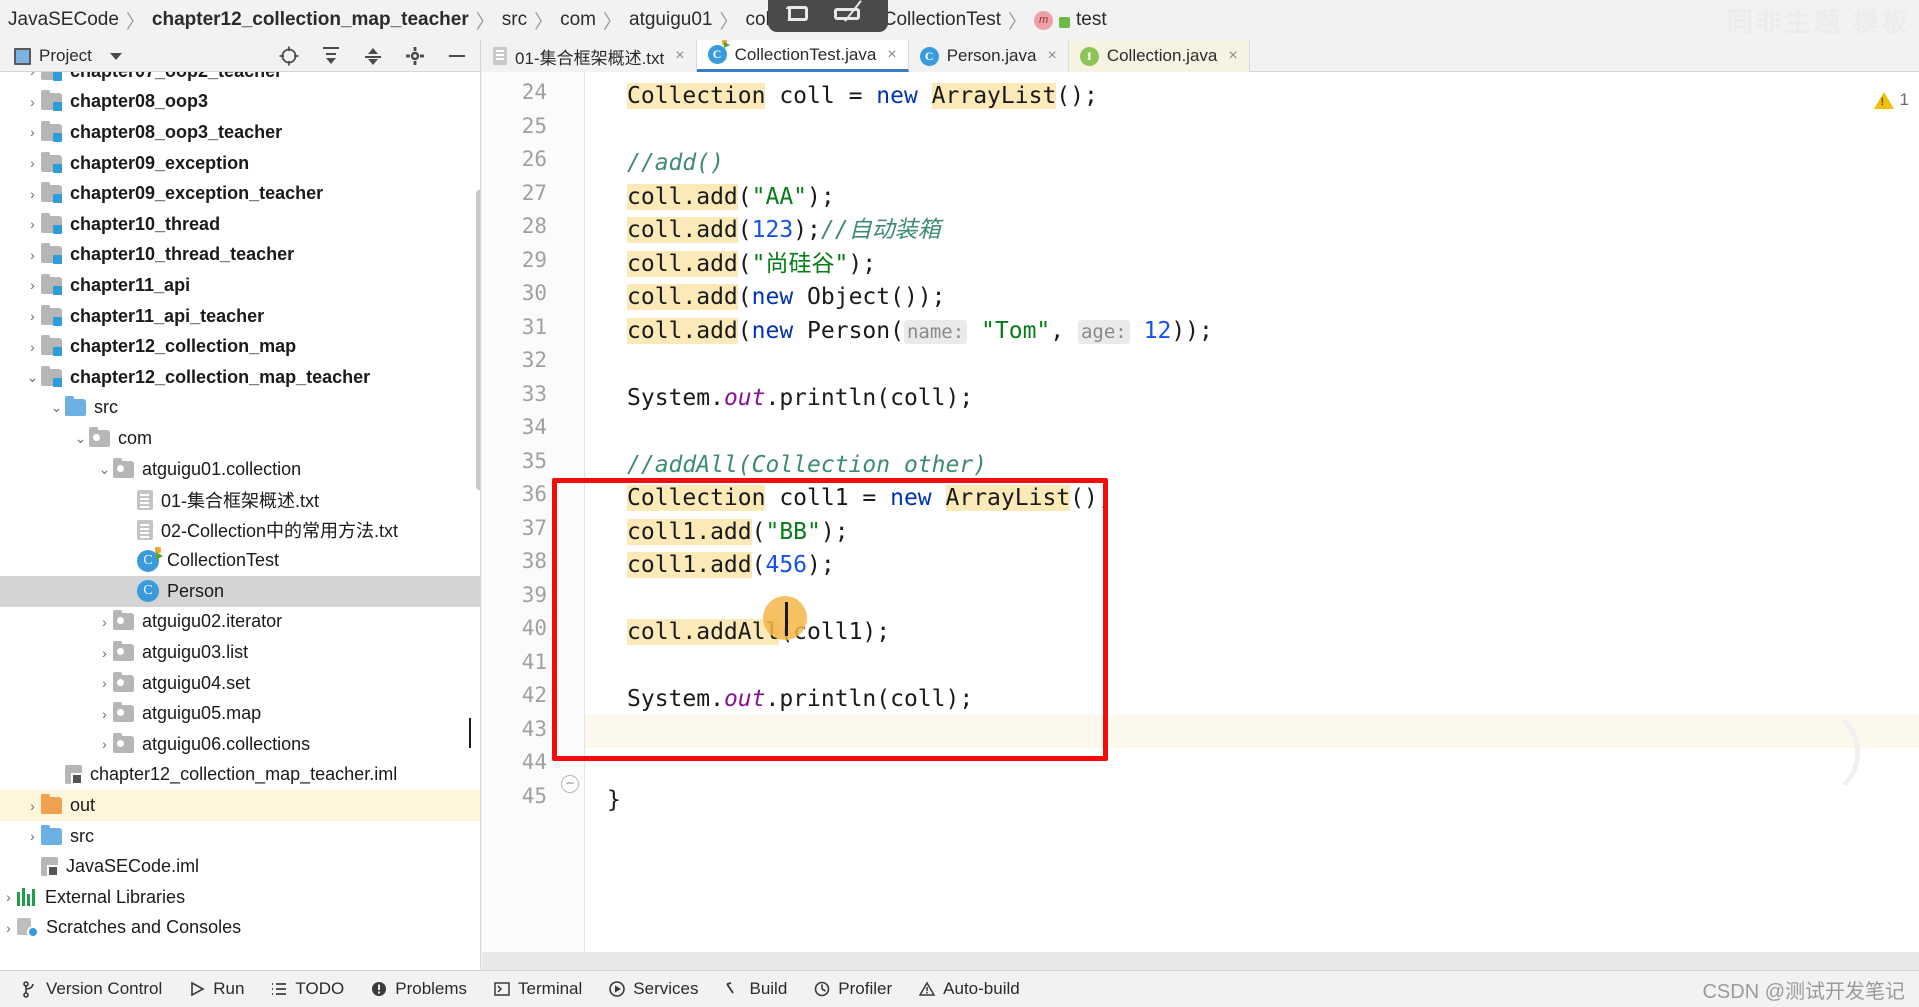 The image size is (1919, 1007). What do you see at coordinates (758, 633) in the screenshot?
I see `code-line-40: coll.addAll(coll1);` at bounding box center [758, 633].